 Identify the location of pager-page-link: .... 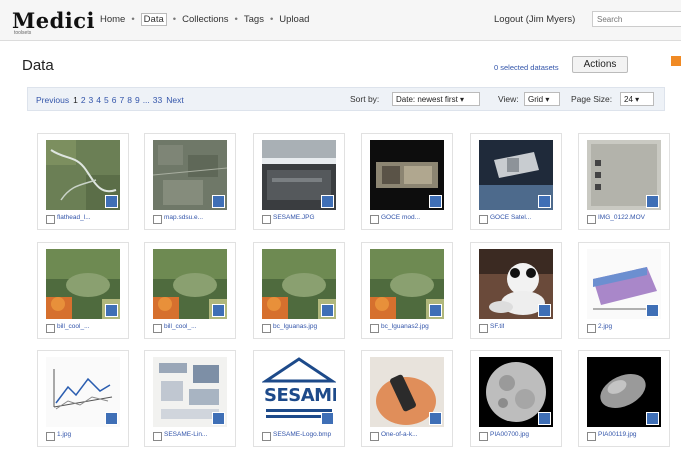
(146, 100).